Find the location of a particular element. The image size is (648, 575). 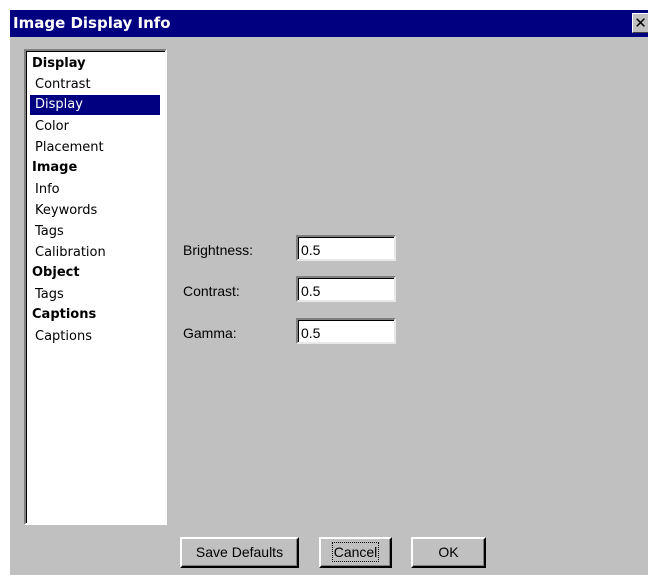

nav-item-captions: Captions is located at coordinates (62, 337).